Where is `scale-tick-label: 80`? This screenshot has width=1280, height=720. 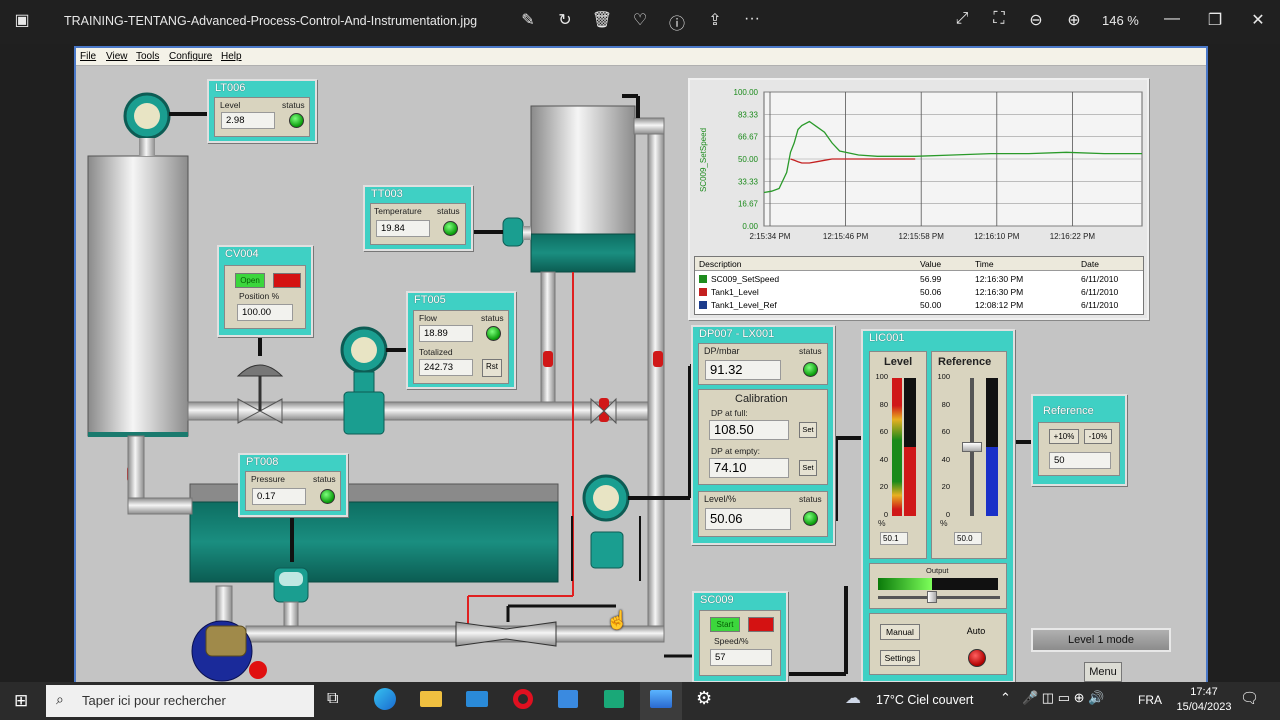
scale-tick-label: 80 is located at coordinates (945, 404).